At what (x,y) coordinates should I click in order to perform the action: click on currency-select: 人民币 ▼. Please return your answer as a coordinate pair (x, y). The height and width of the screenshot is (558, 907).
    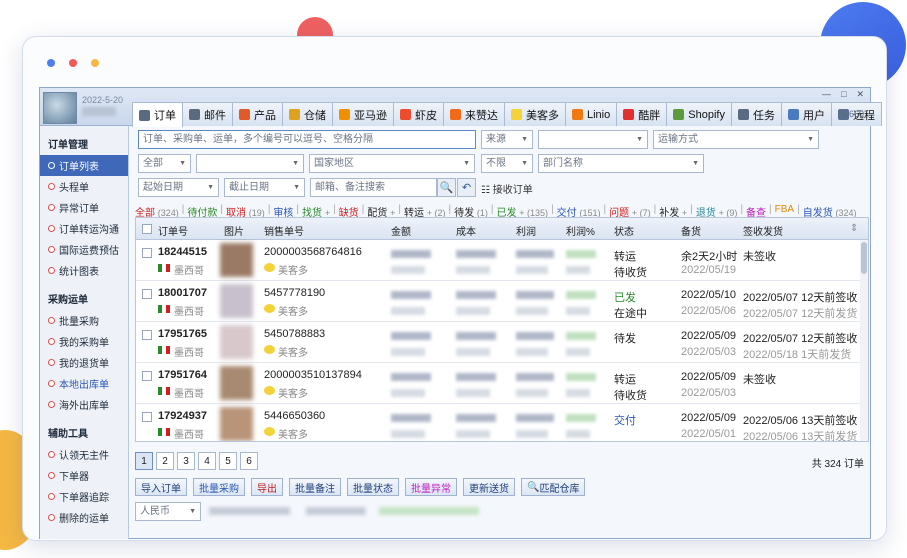
    Looking at the image, I should click on (168, 511).